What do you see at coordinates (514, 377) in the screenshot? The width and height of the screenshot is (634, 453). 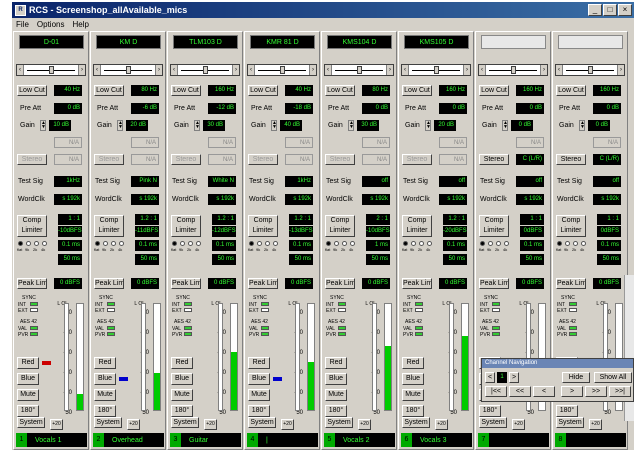 I see `next-page-button: >` at bounding box center [514, 377].